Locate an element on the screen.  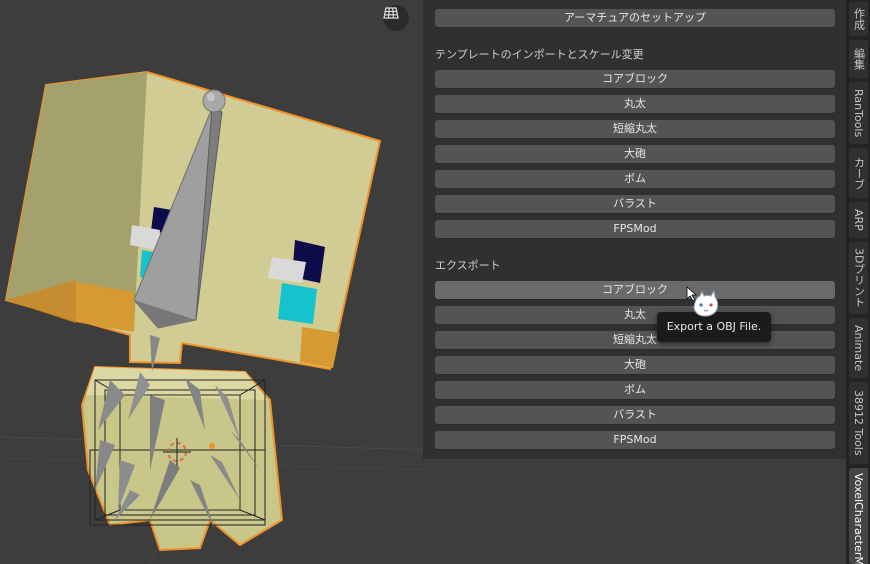
export-short-log-button: 短縮丸太 is located at coordinates (635, 340).